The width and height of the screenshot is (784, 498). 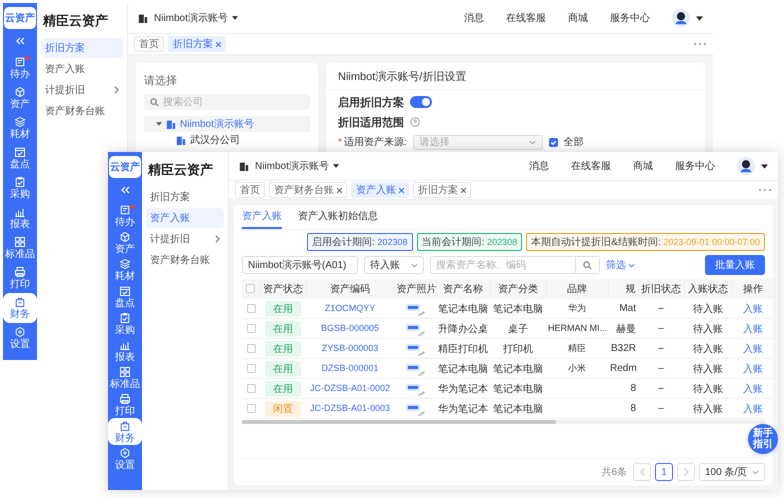 I want to click on asset-code-link: JC-DZSB-A01-0002, so click(x=350, y=388).